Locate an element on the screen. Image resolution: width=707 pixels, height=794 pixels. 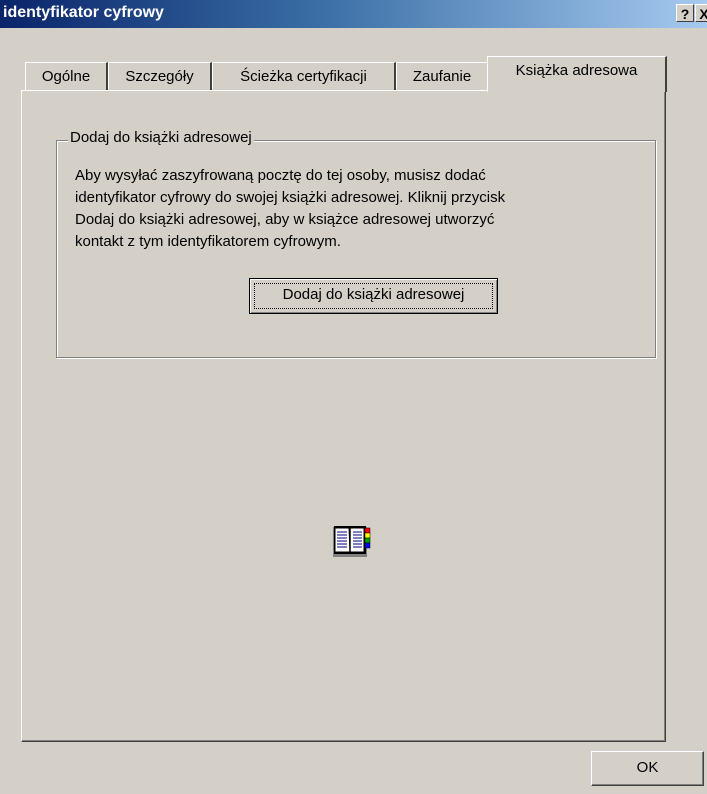
tab-trust: Zaufanie is located at coordinates (442, 76).